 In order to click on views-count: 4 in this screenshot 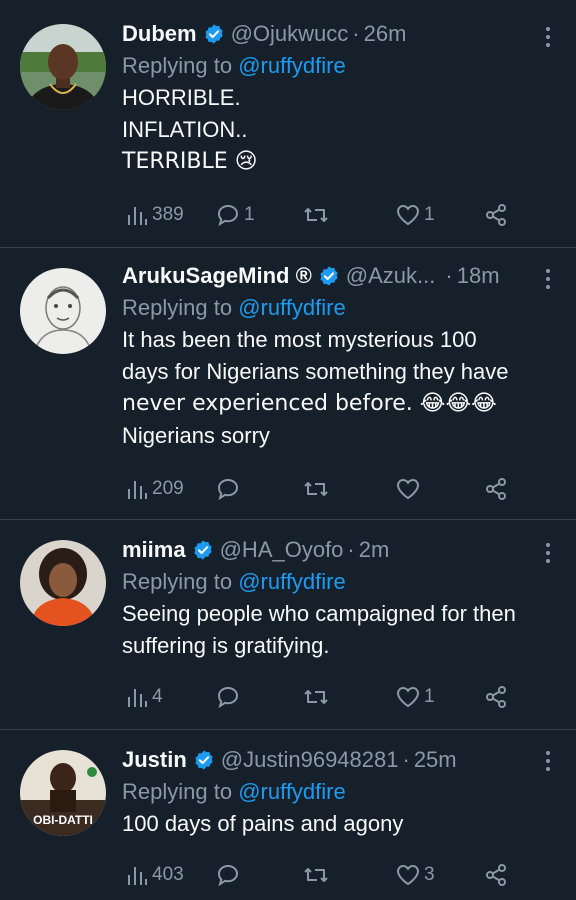, I will do `click(157, 696)`.